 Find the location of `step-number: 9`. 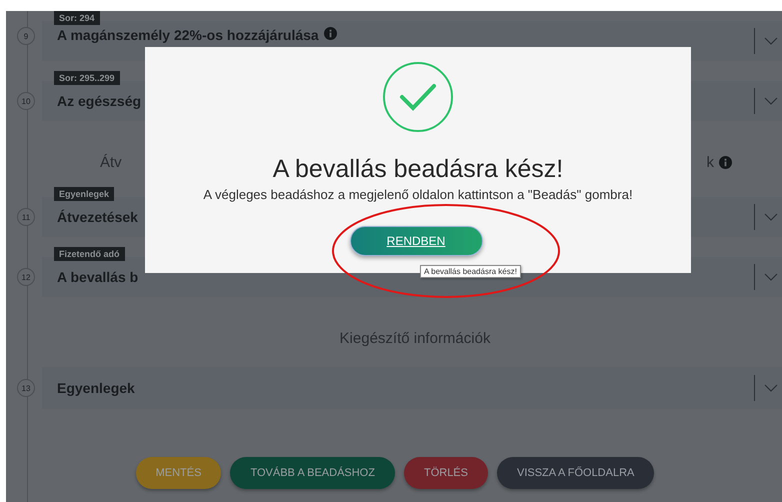

step-number: 9 is located at coordinates (26, 36).